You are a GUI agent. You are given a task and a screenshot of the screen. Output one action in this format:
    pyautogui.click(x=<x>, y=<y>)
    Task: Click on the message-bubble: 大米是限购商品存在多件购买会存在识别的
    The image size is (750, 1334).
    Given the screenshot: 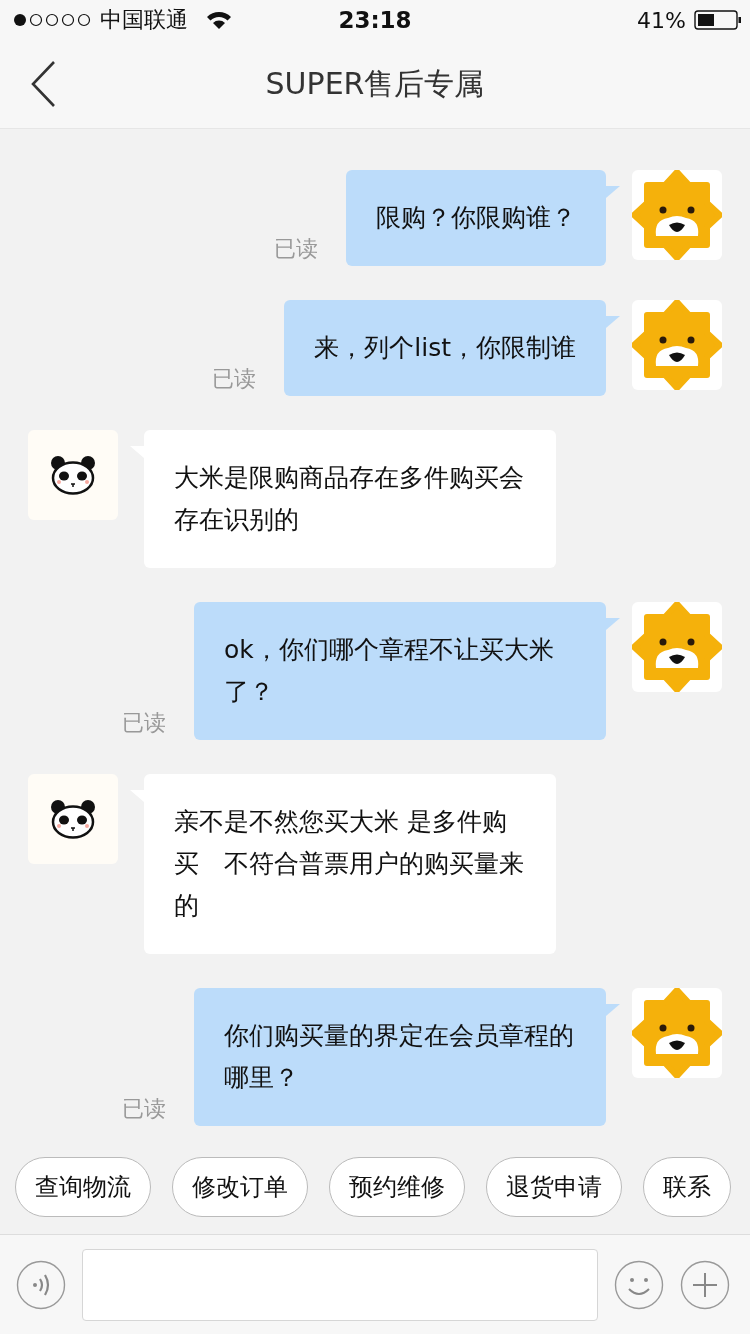 What is the action you would take?
    pyautogui.click(x=350, y=499)
    